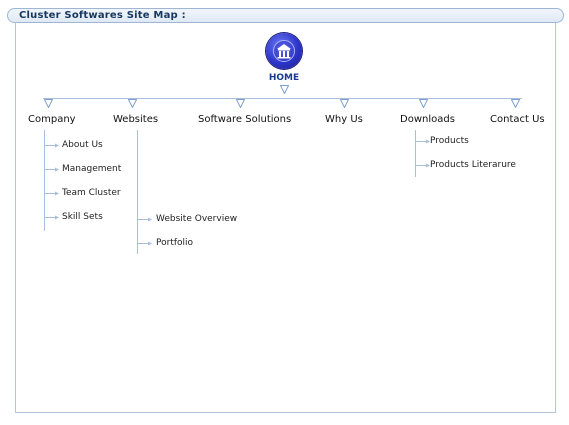 The image size is (569, 425). I want to click on link-about-us: About Us, so click(82, 145).